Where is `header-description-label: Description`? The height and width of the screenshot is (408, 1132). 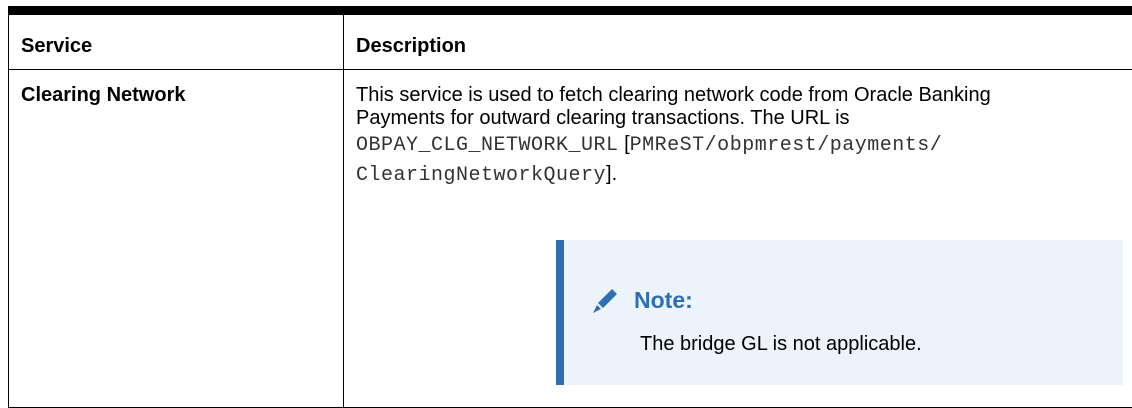
header-description-label: Description is located at coordinates (411, 46).